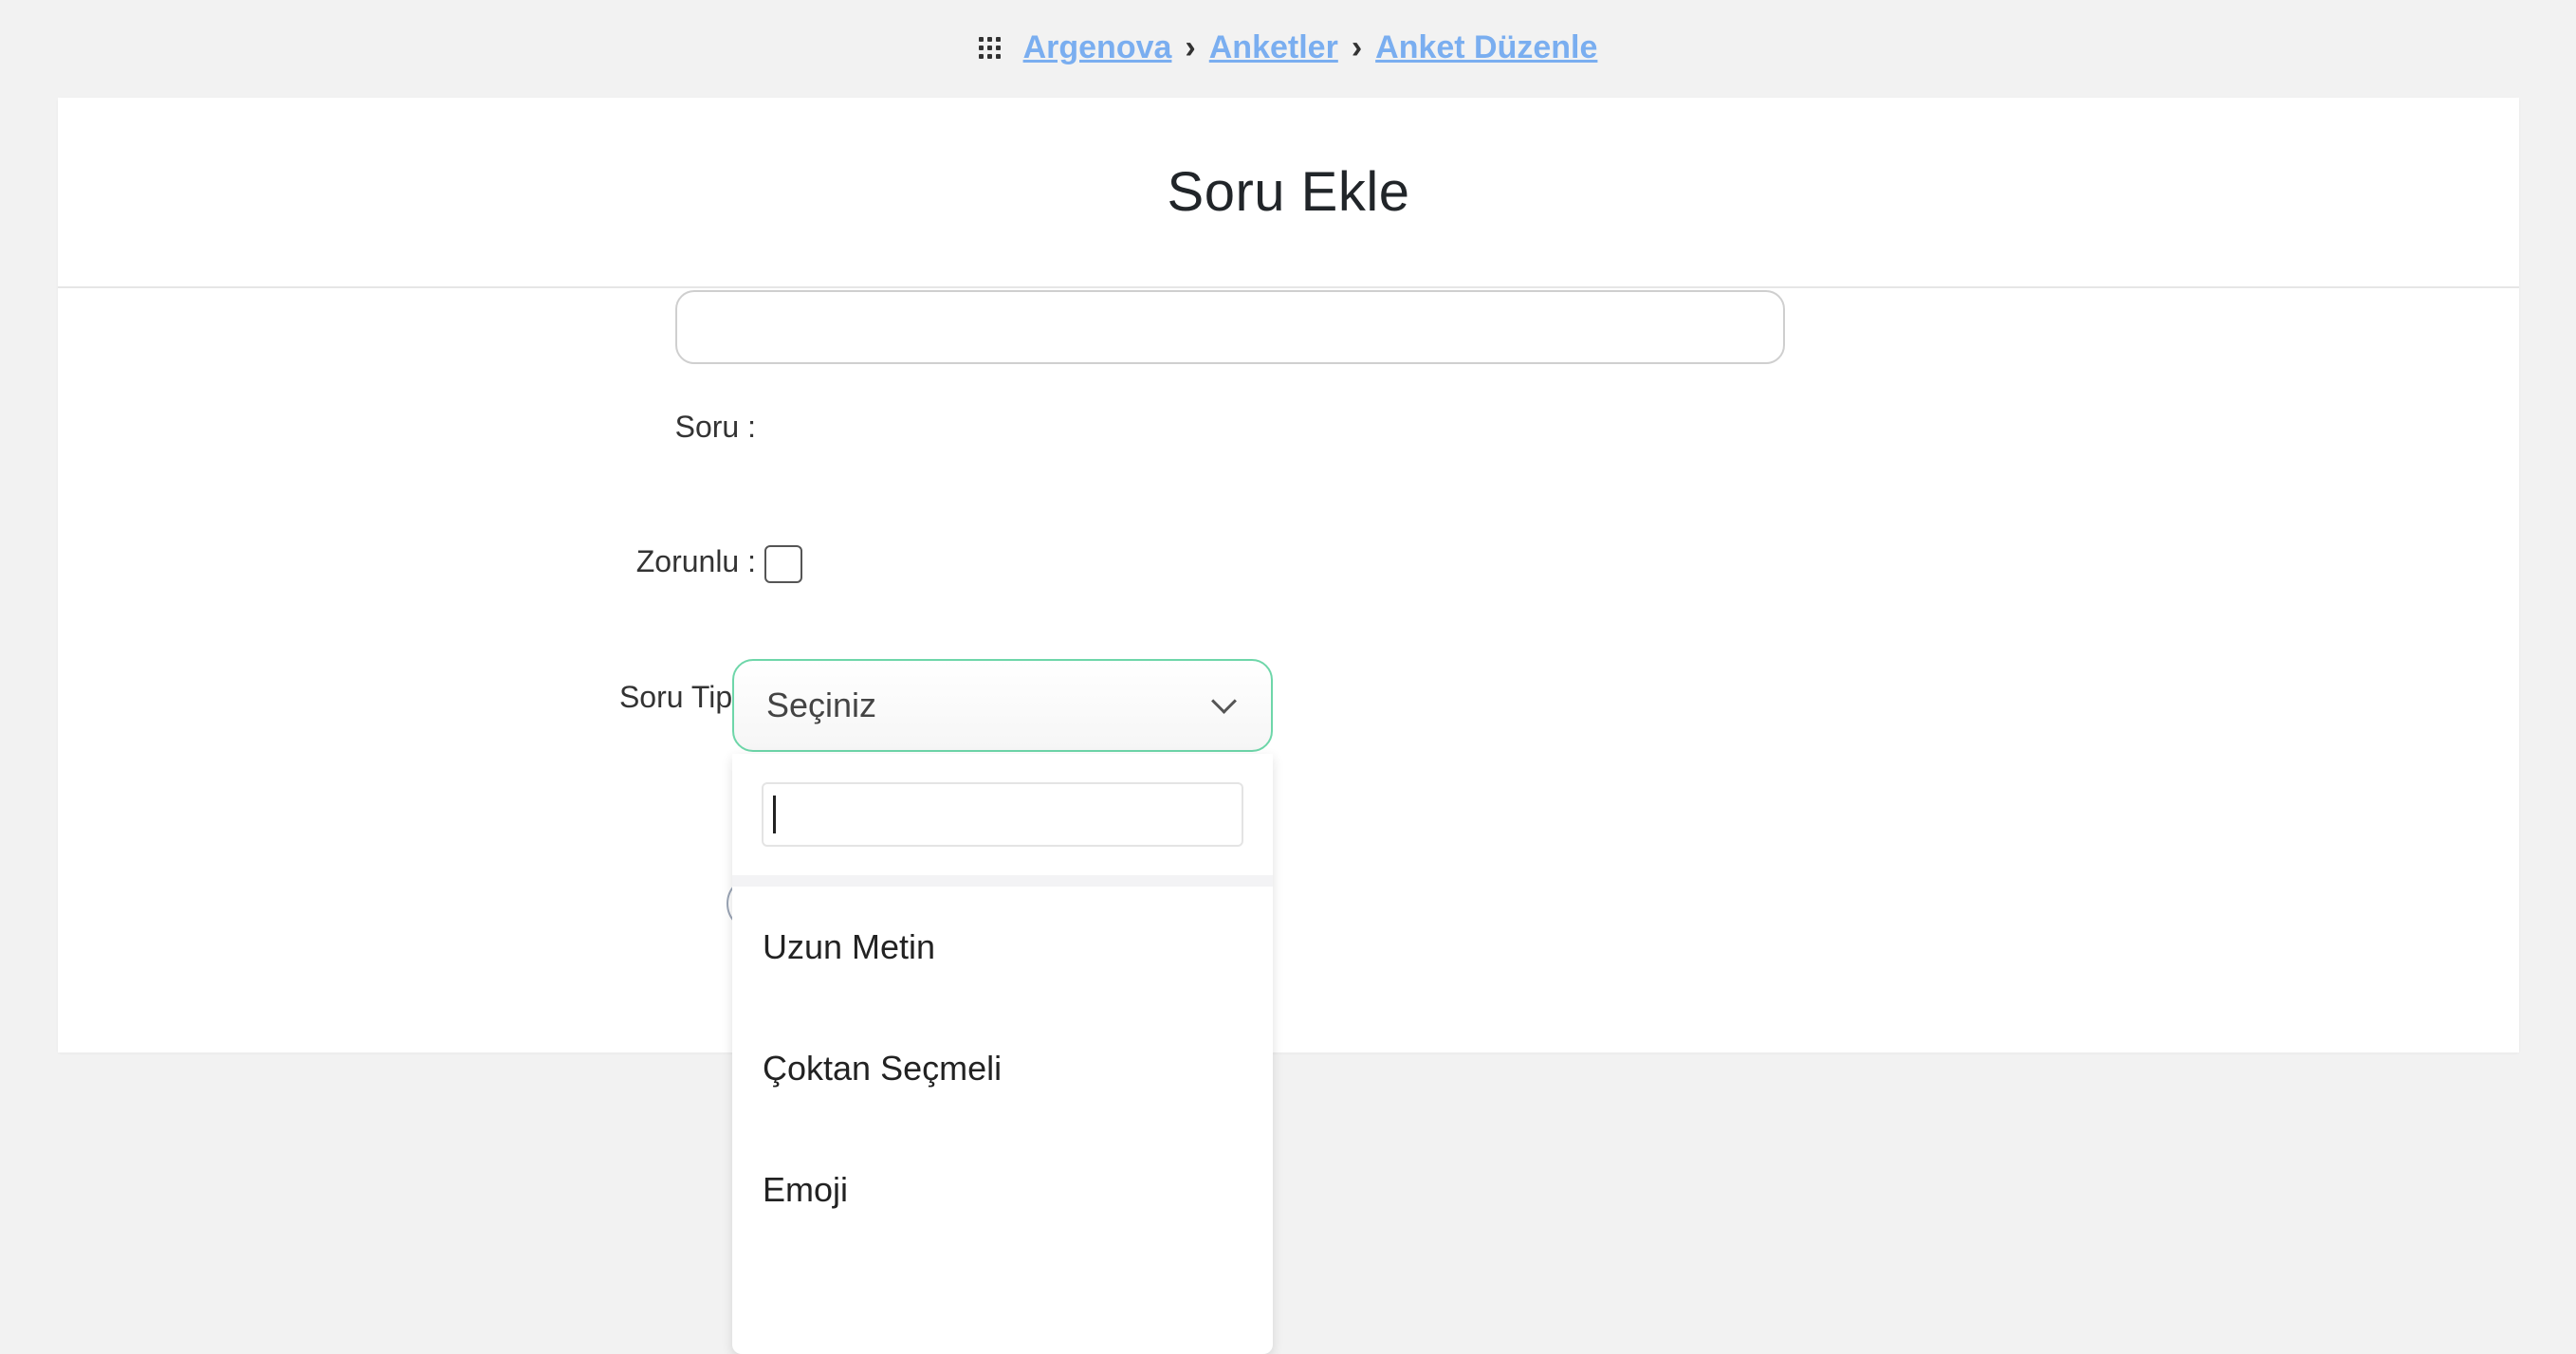 This screenshot has height=1354, width=2576. I want to click on dropdown-option-emoji: Emoji, so click(1002, 1190).